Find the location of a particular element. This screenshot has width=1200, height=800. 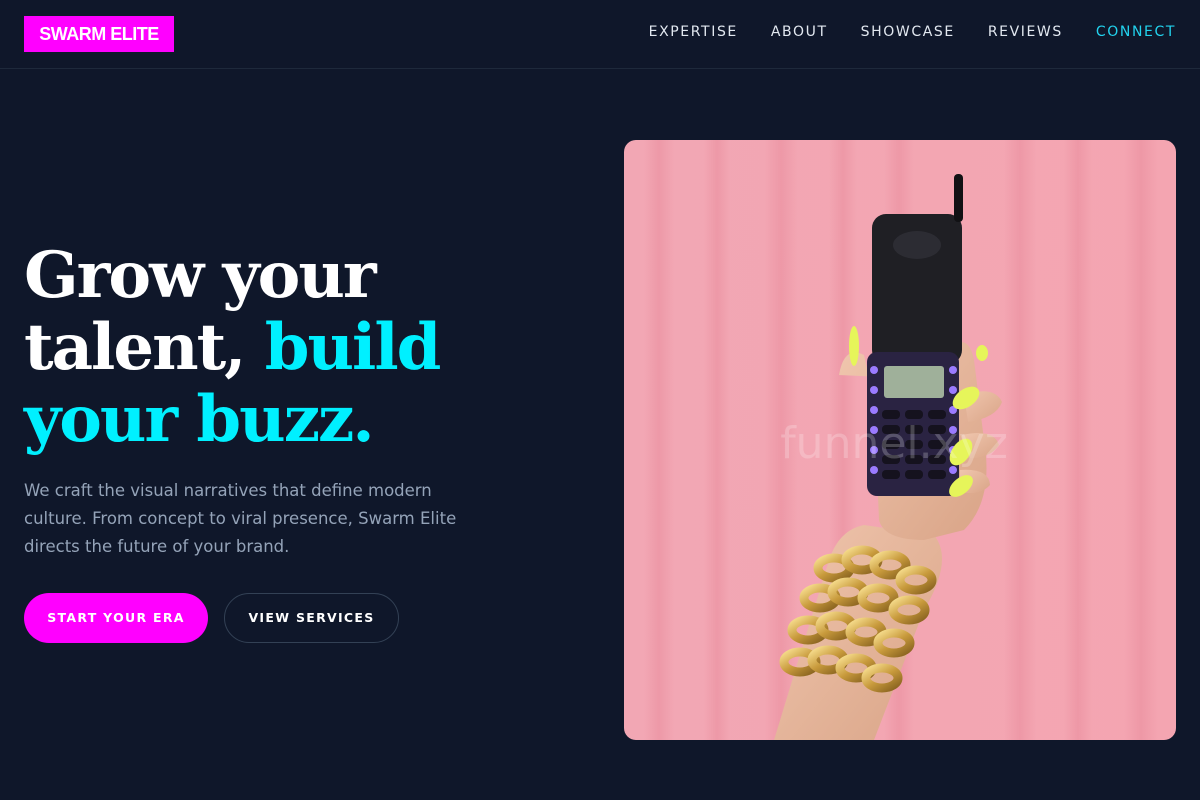

view-services-button: VIEW SERVICES is located at coordinates (311, 618).